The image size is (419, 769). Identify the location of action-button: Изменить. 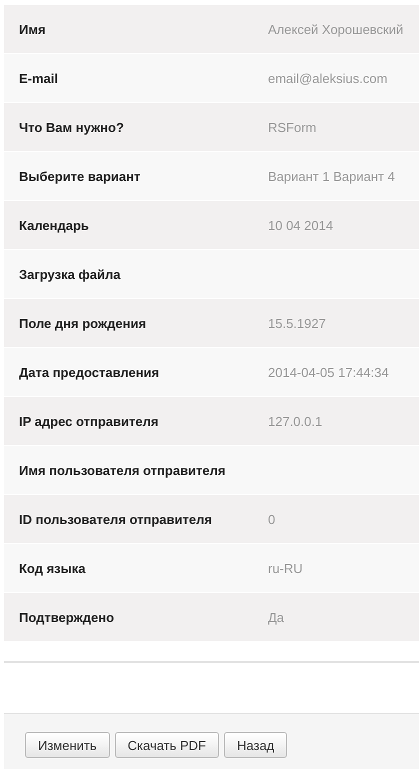
(67, 745).